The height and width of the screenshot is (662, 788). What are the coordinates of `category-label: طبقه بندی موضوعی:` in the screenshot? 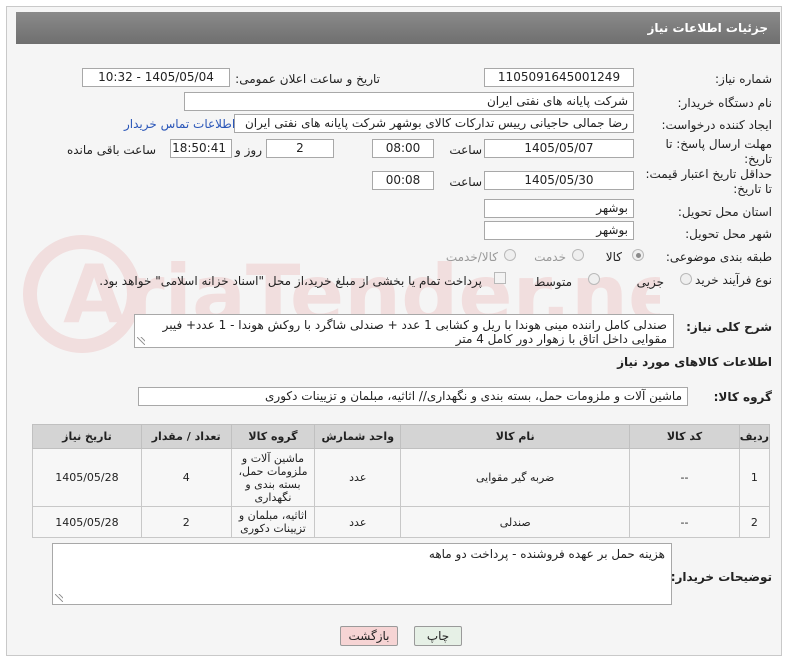 It's located at (718, 257).